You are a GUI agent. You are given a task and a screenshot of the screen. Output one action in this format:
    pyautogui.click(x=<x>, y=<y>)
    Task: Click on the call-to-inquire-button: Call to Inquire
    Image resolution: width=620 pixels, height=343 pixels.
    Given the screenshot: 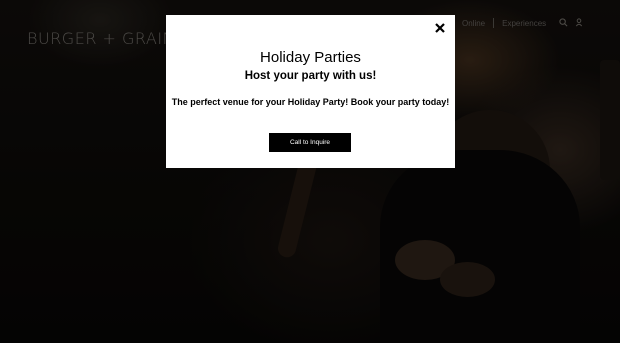 What is the action you would take?
    pyautogui.click(x=310, y=142)
    